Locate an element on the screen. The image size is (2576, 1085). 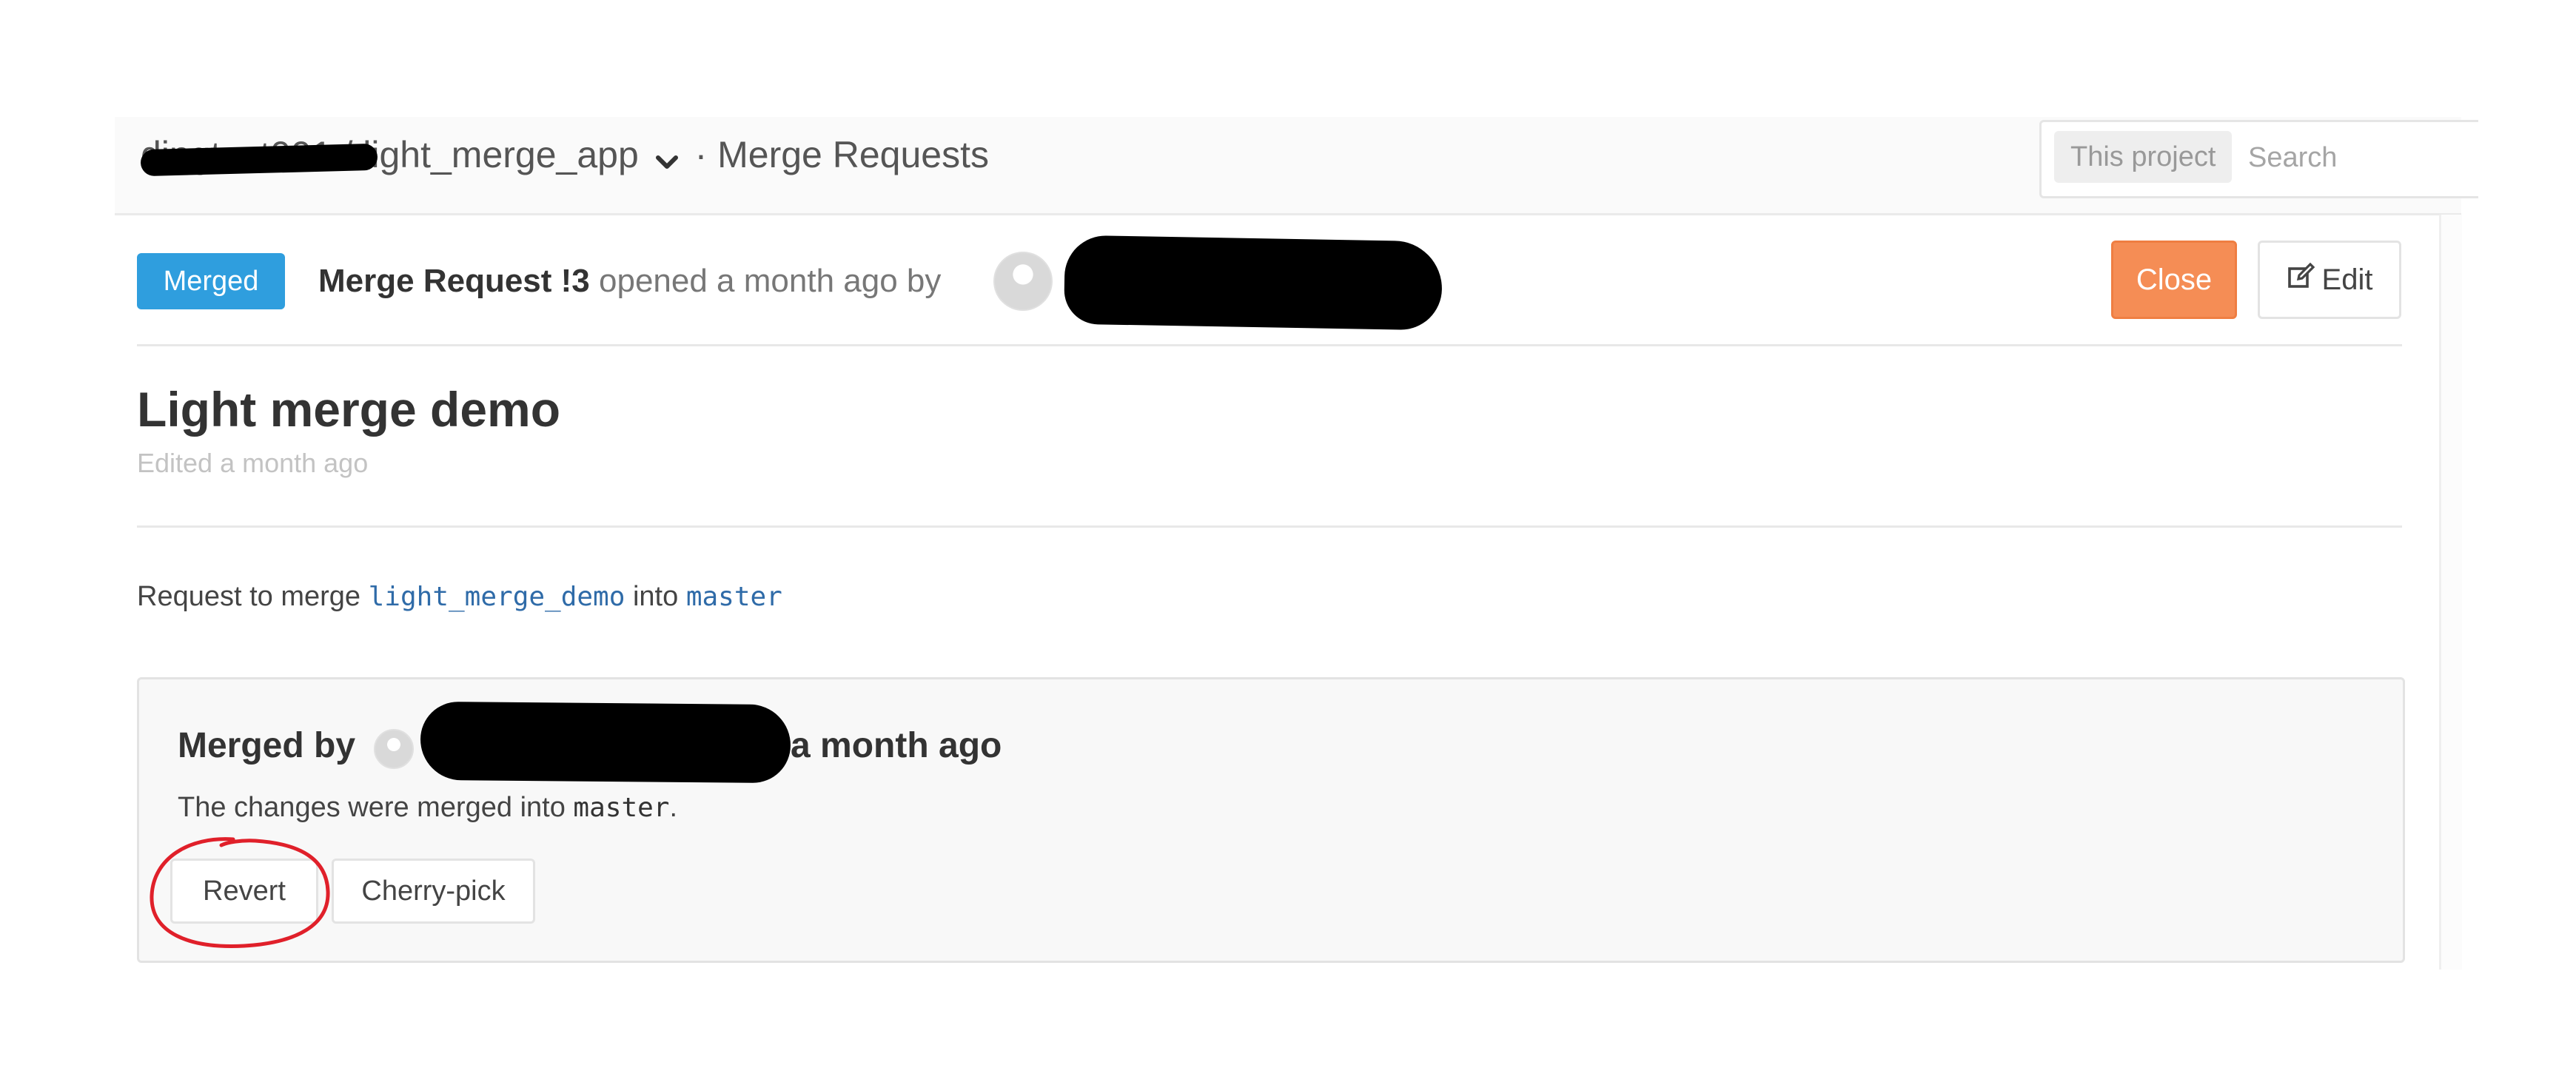
merged-by-label: Merged by is located at coordinates (267, 746).